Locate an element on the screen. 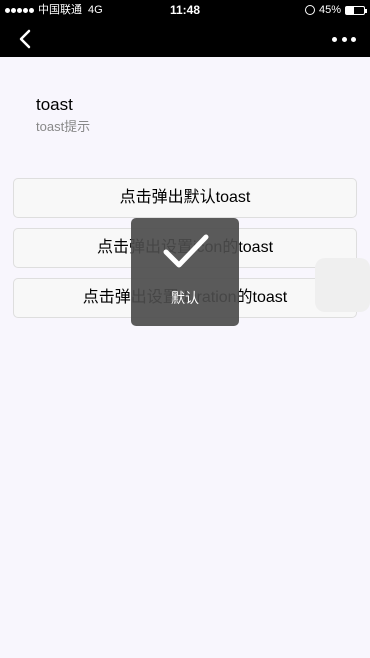  toast-popup: 默认 is located at coordinates (185, 272).